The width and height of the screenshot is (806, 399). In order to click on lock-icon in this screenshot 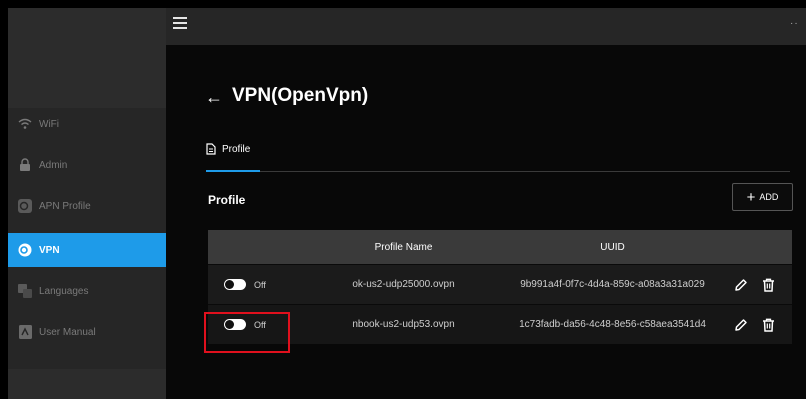, I will do `click(25, 165)`.